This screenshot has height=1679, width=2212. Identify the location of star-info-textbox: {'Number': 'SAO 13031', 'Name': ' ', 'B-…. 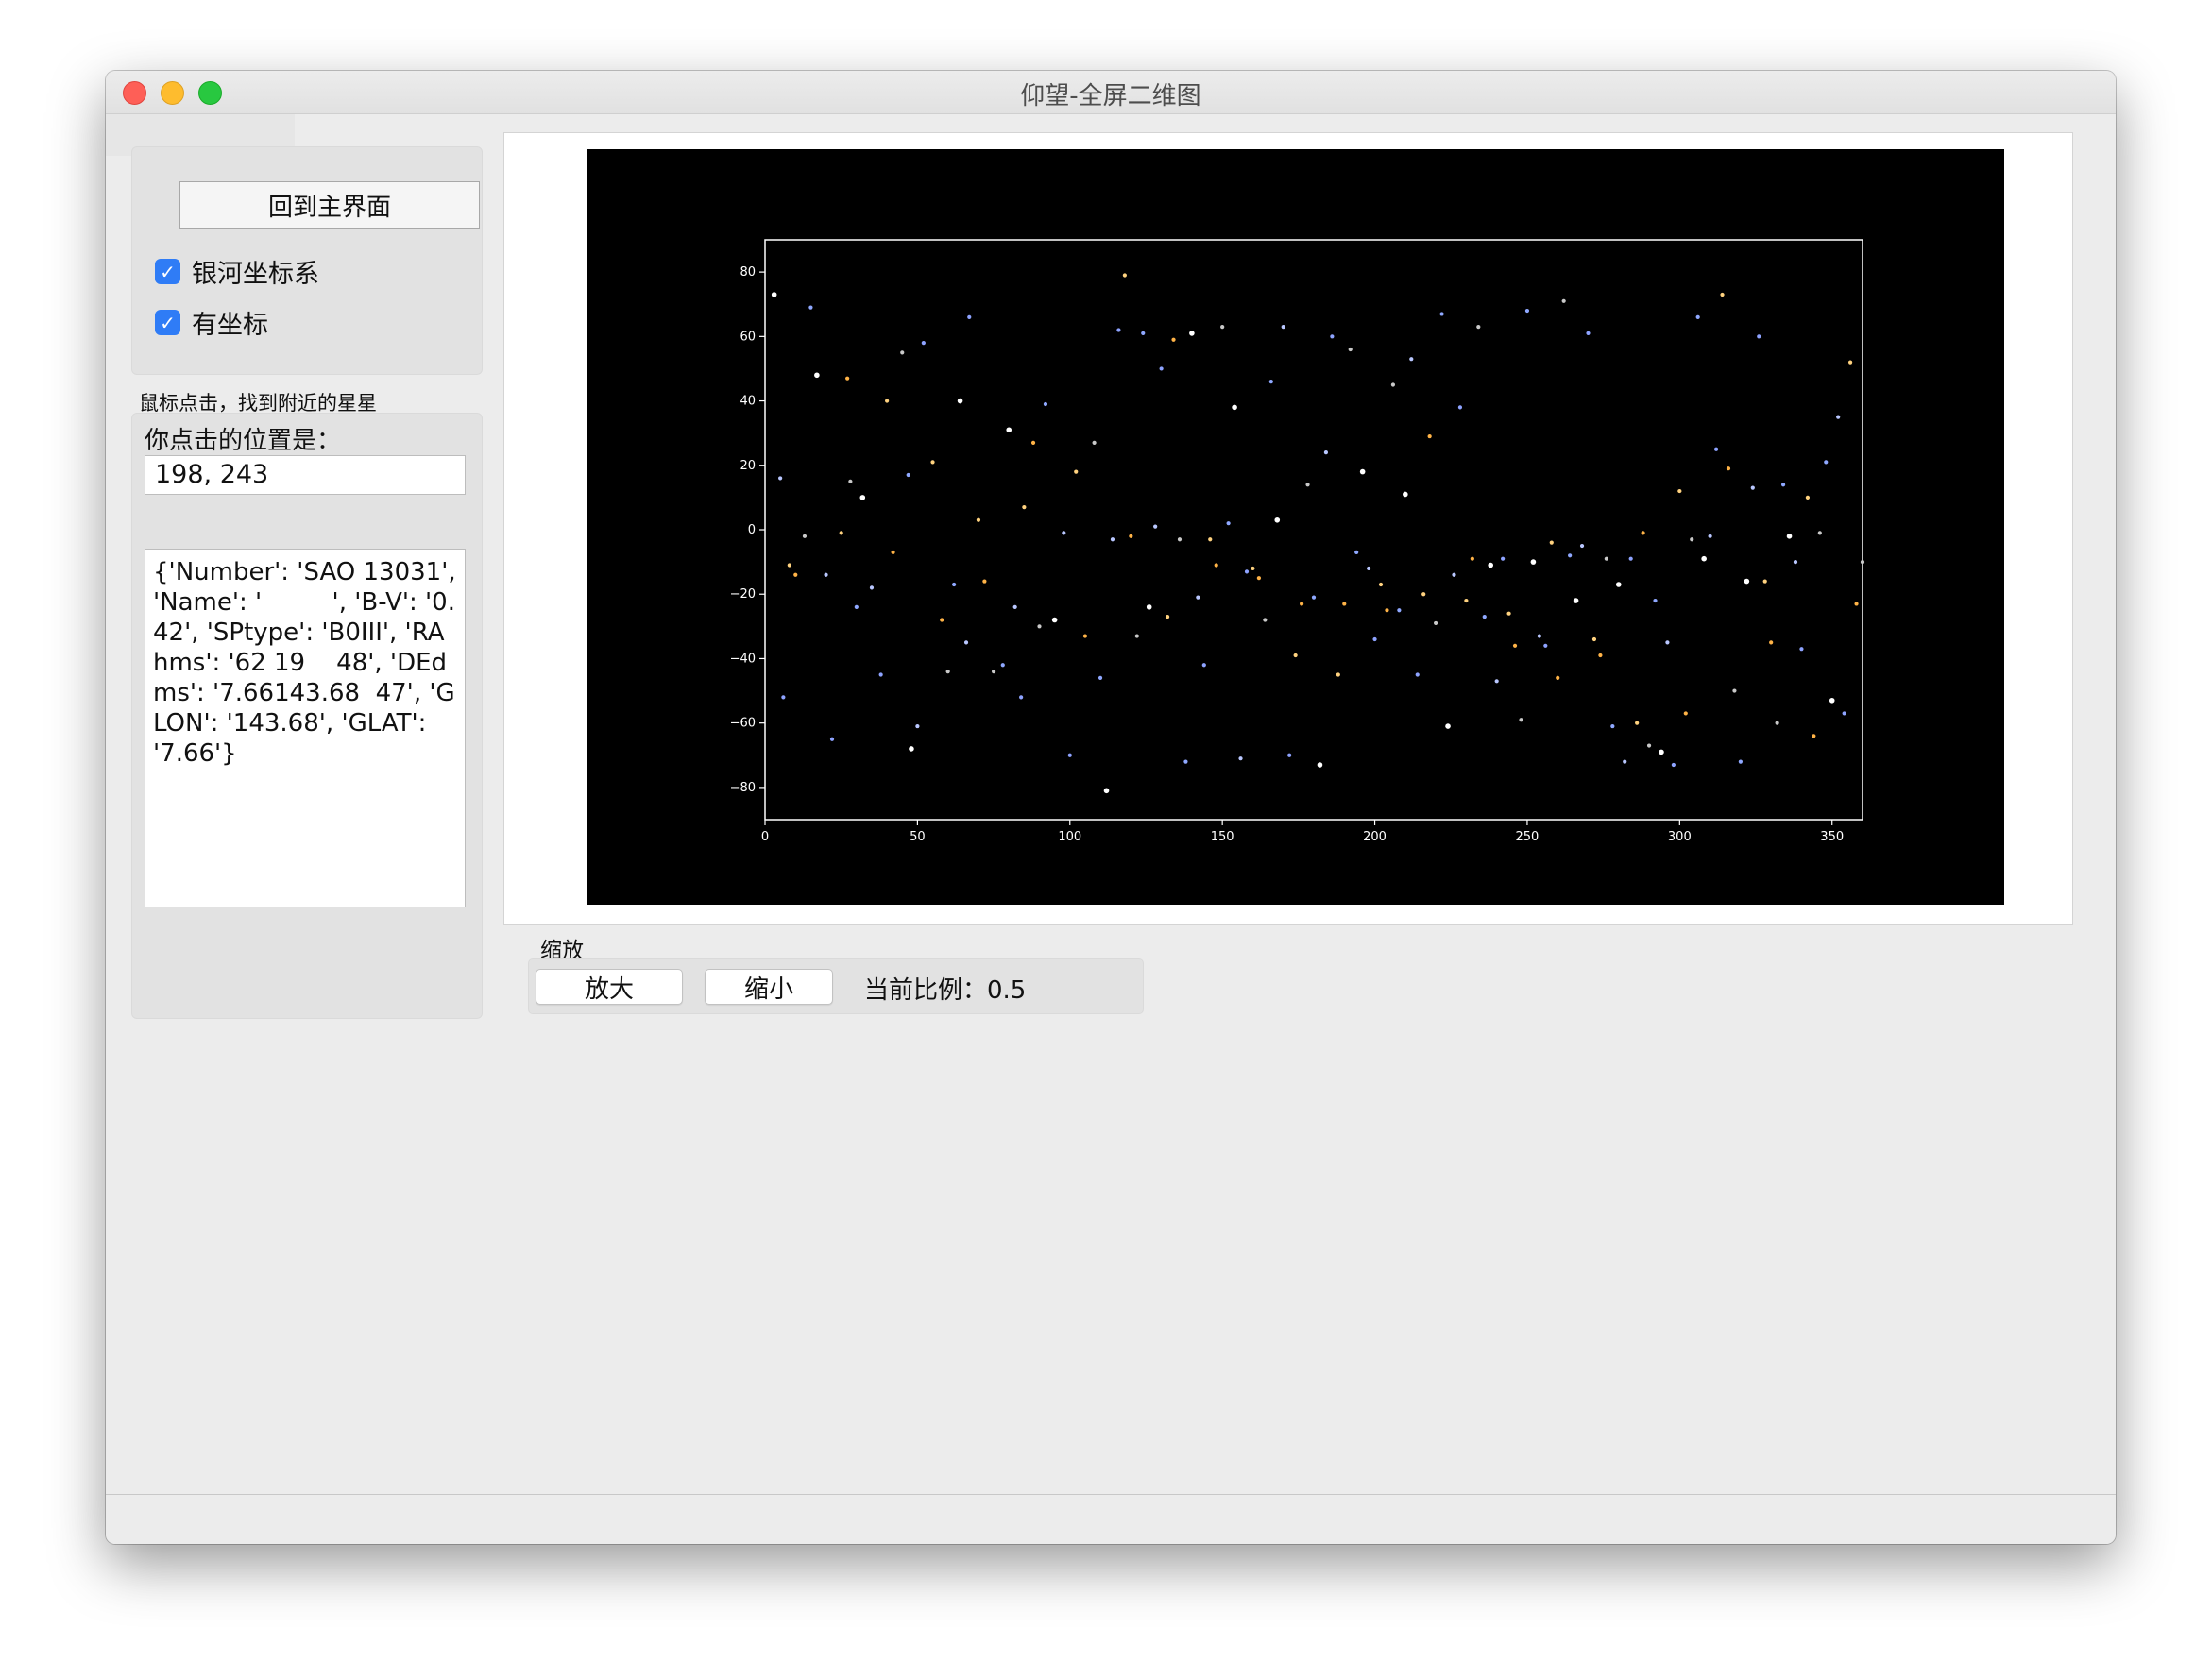
(305, 728).